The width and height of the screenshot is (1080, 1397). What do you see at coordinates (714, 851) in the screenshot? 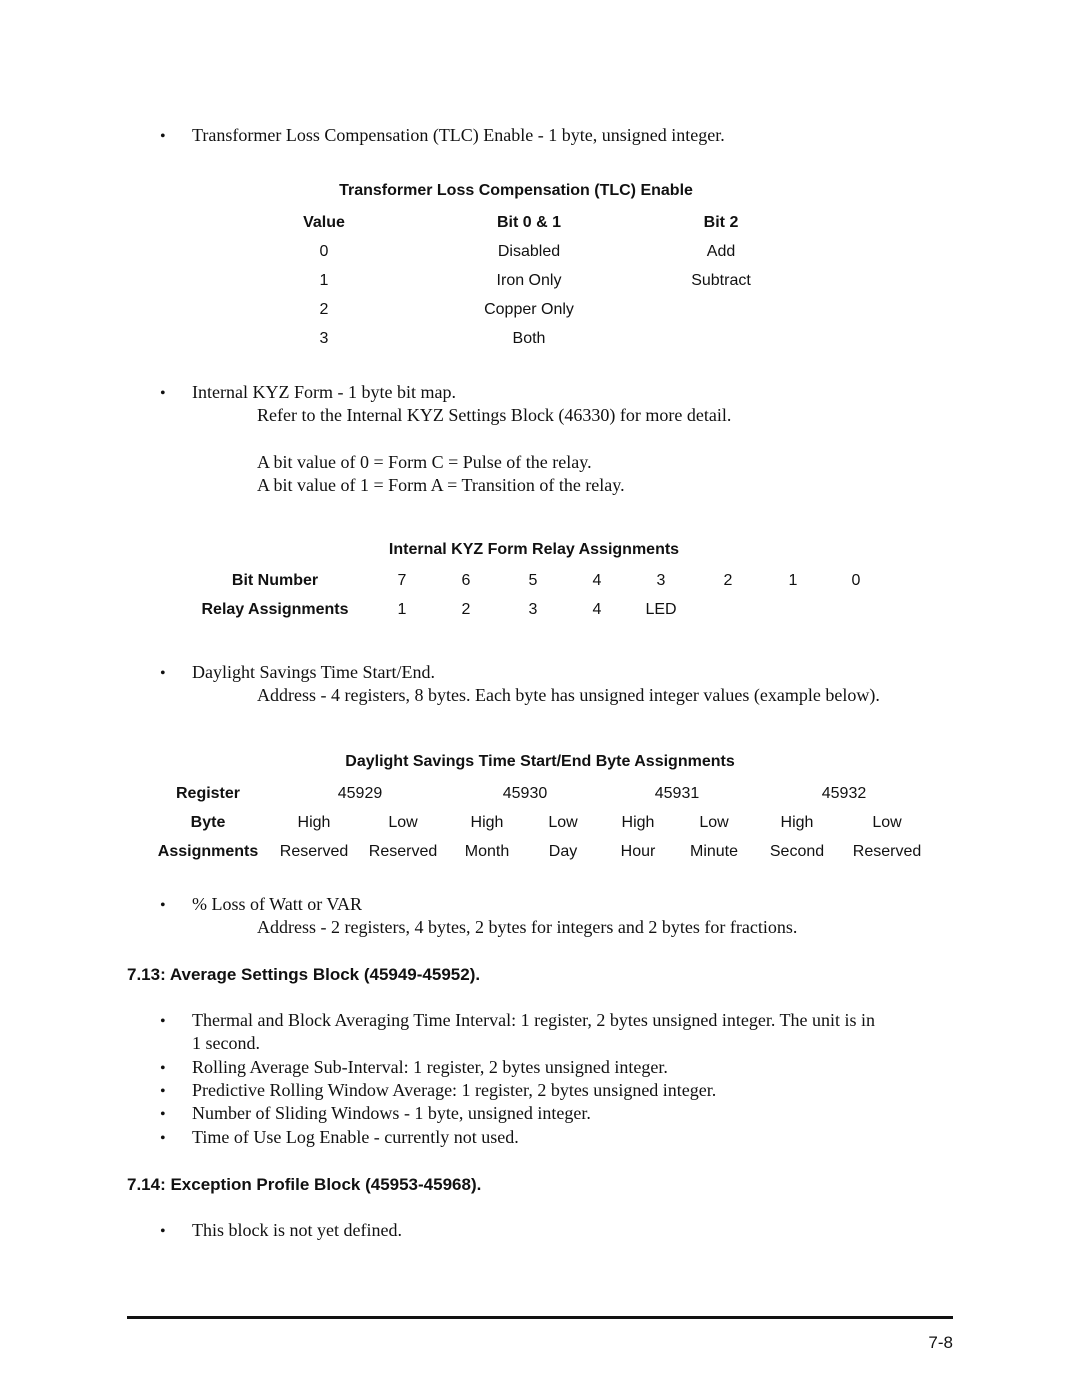
I see `dst-assignment: Minute` at bounding box center [714, 851].